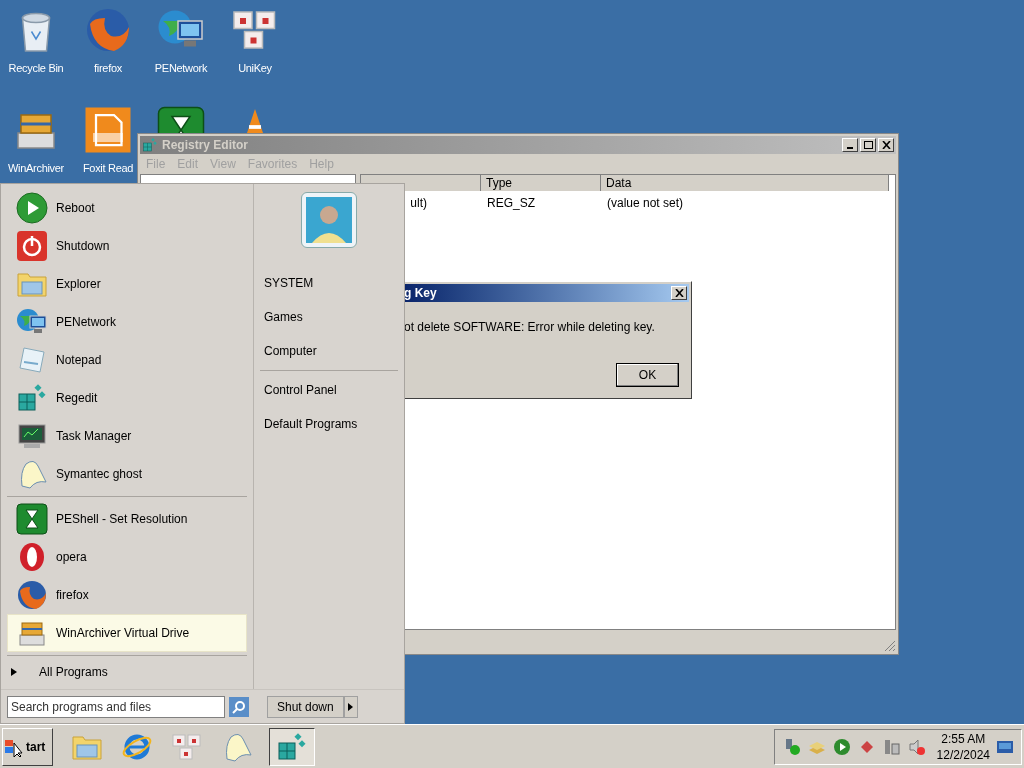  What do you see at coordinates (127, 474) in the screenshot?
I see `menu-item: Symantec ghost` at bounding box center [127, 474].